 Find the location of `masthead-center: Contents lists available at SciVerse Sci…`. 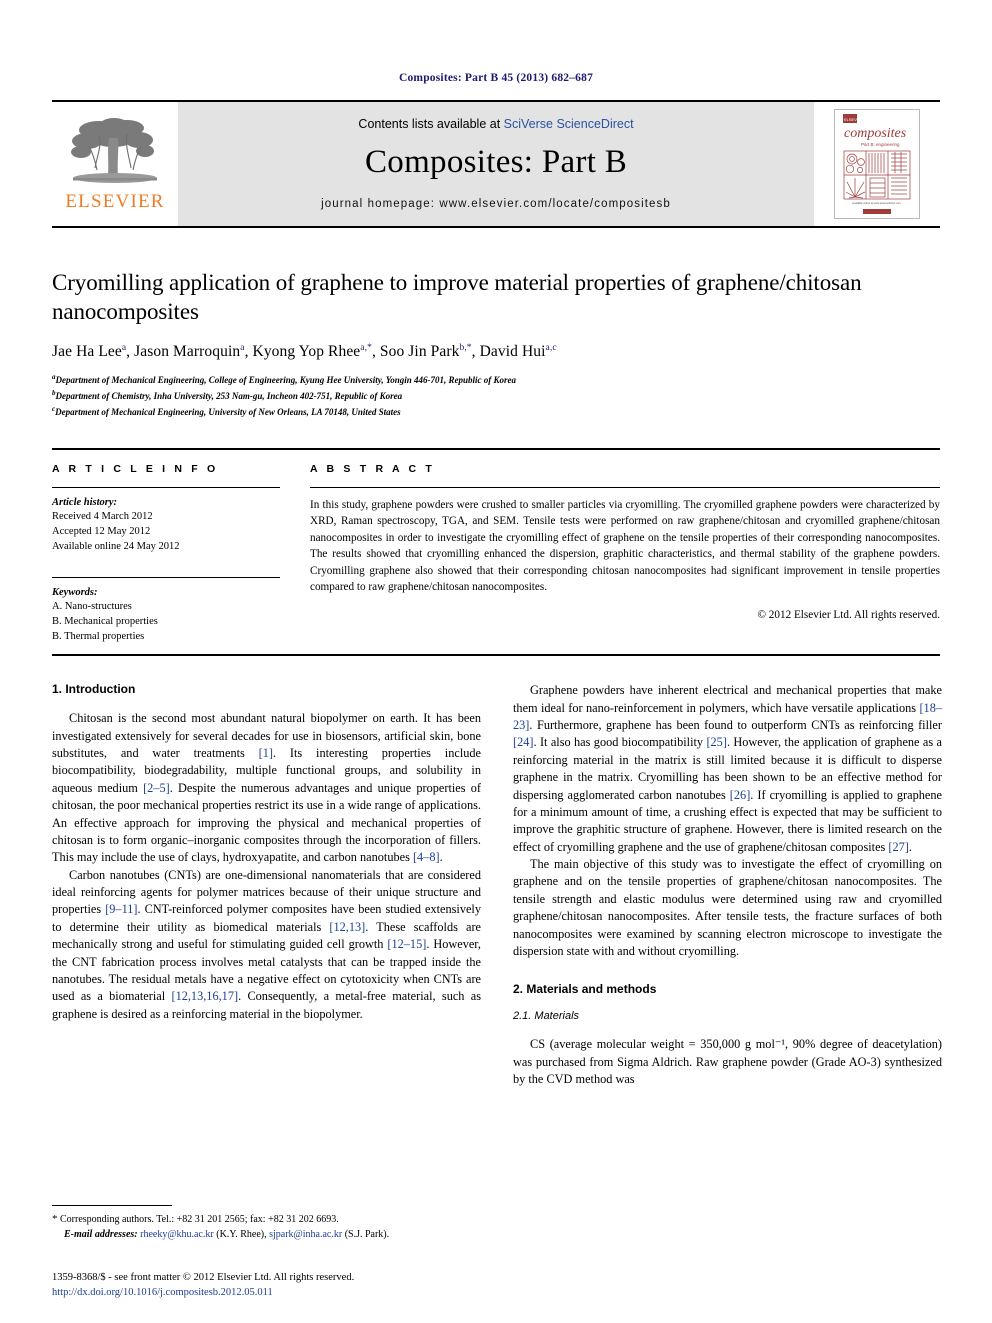

masthead-center: Contents lists available at SciVerse Sci… is located at coordinates (496, 164).